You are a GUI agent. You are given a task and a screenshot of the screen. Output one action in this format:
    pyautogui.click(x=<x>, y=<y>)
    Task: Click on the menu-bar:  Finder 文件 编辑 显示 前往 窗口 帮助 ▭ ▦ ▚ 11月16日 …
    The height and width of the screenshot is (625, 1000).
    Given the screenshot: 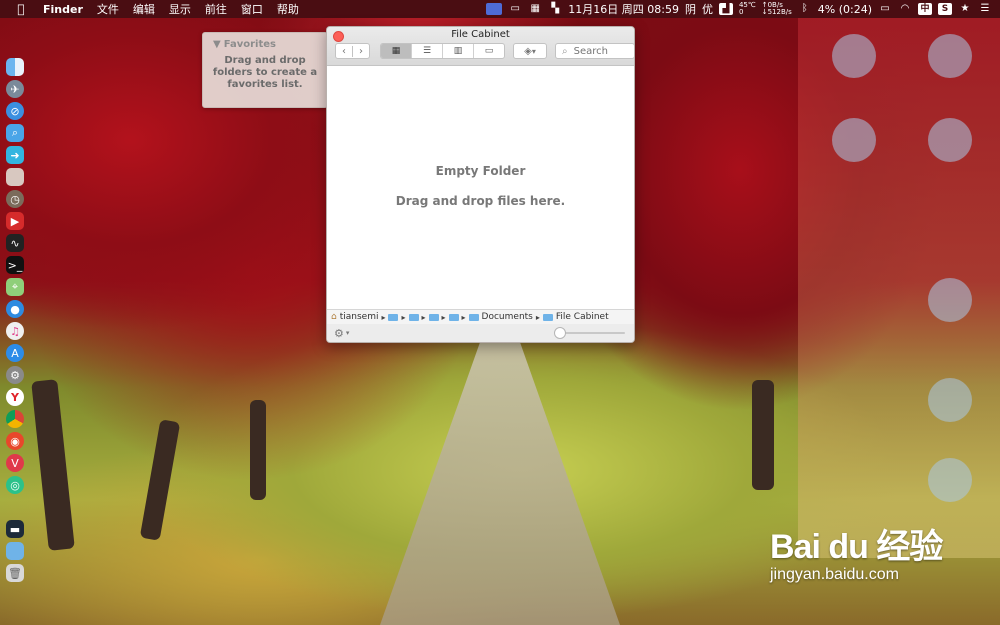 What is the action you would take?
    pyautogui.click(x=500, y=9)
    